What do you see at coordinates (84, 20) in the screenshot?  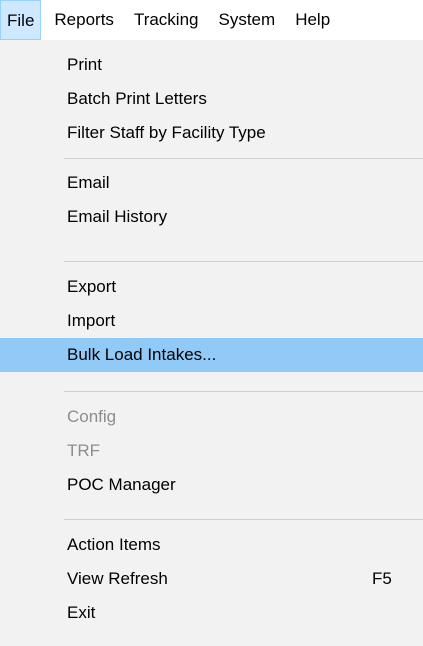 I see `menu-reports: Reports` at bounding box center [84, 20].